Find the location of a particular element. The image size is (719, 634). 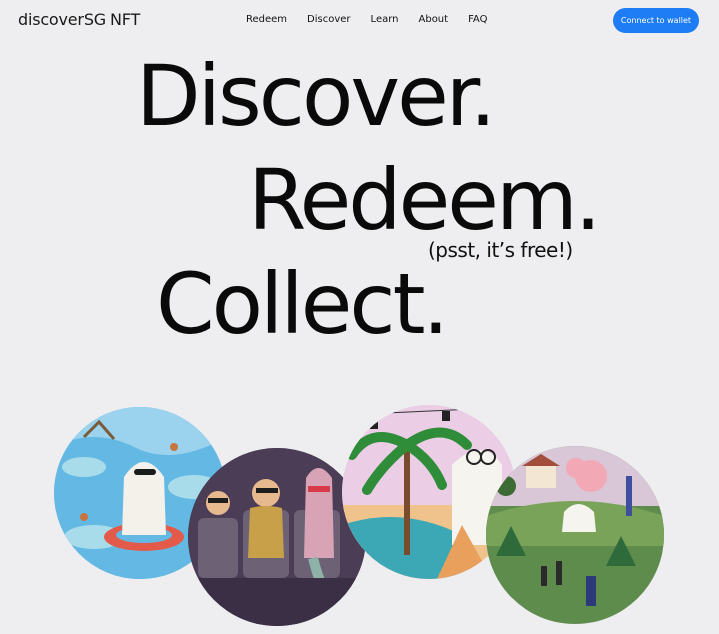

nav-link-learn: Learn is located at coordinates (385, 19).